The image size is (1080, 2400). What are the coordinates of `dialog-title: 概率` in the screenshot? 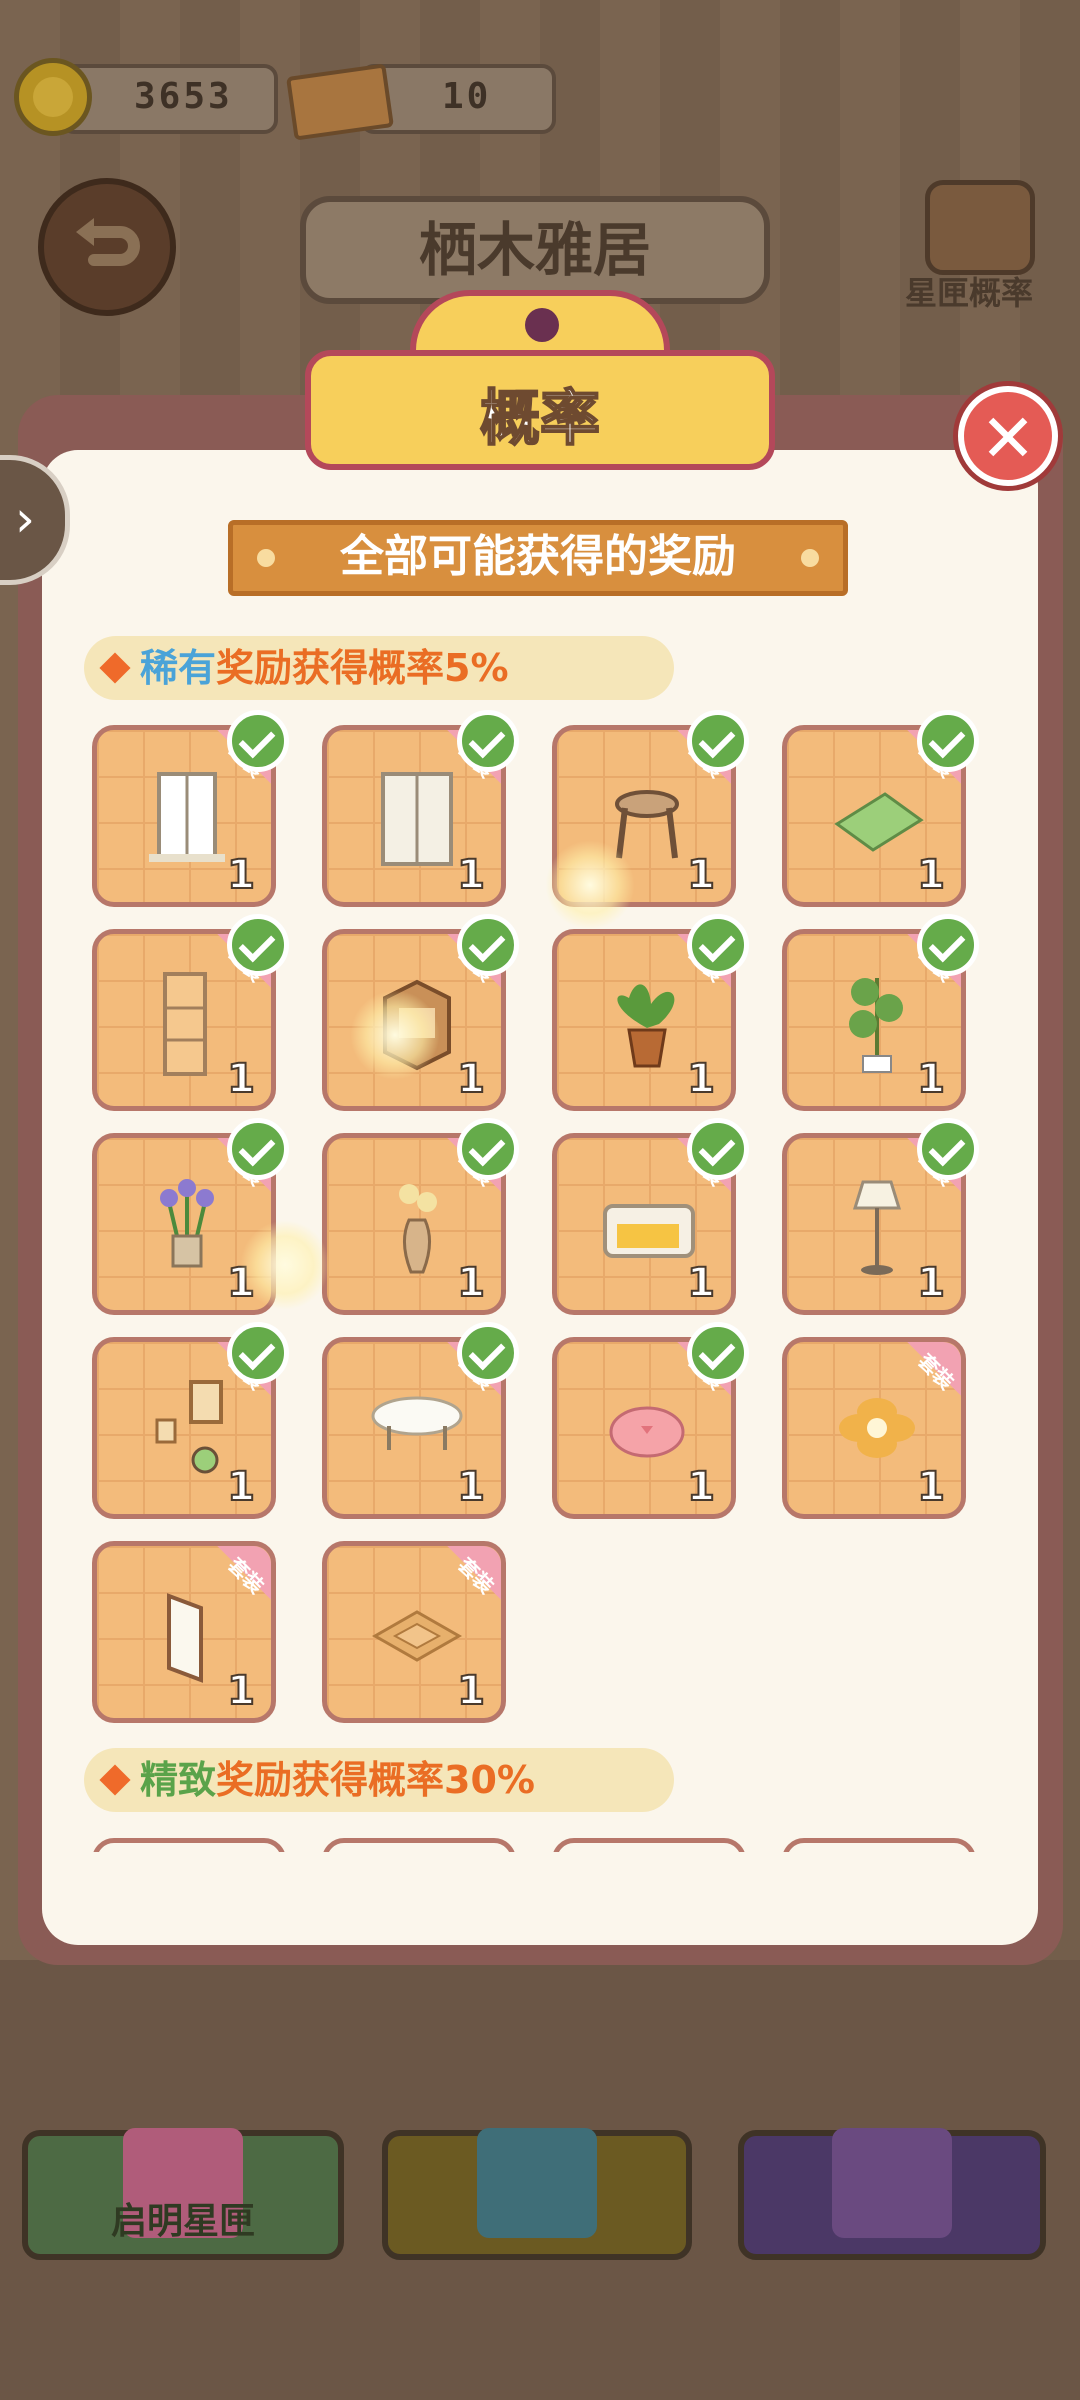 It's located at (540, 419).